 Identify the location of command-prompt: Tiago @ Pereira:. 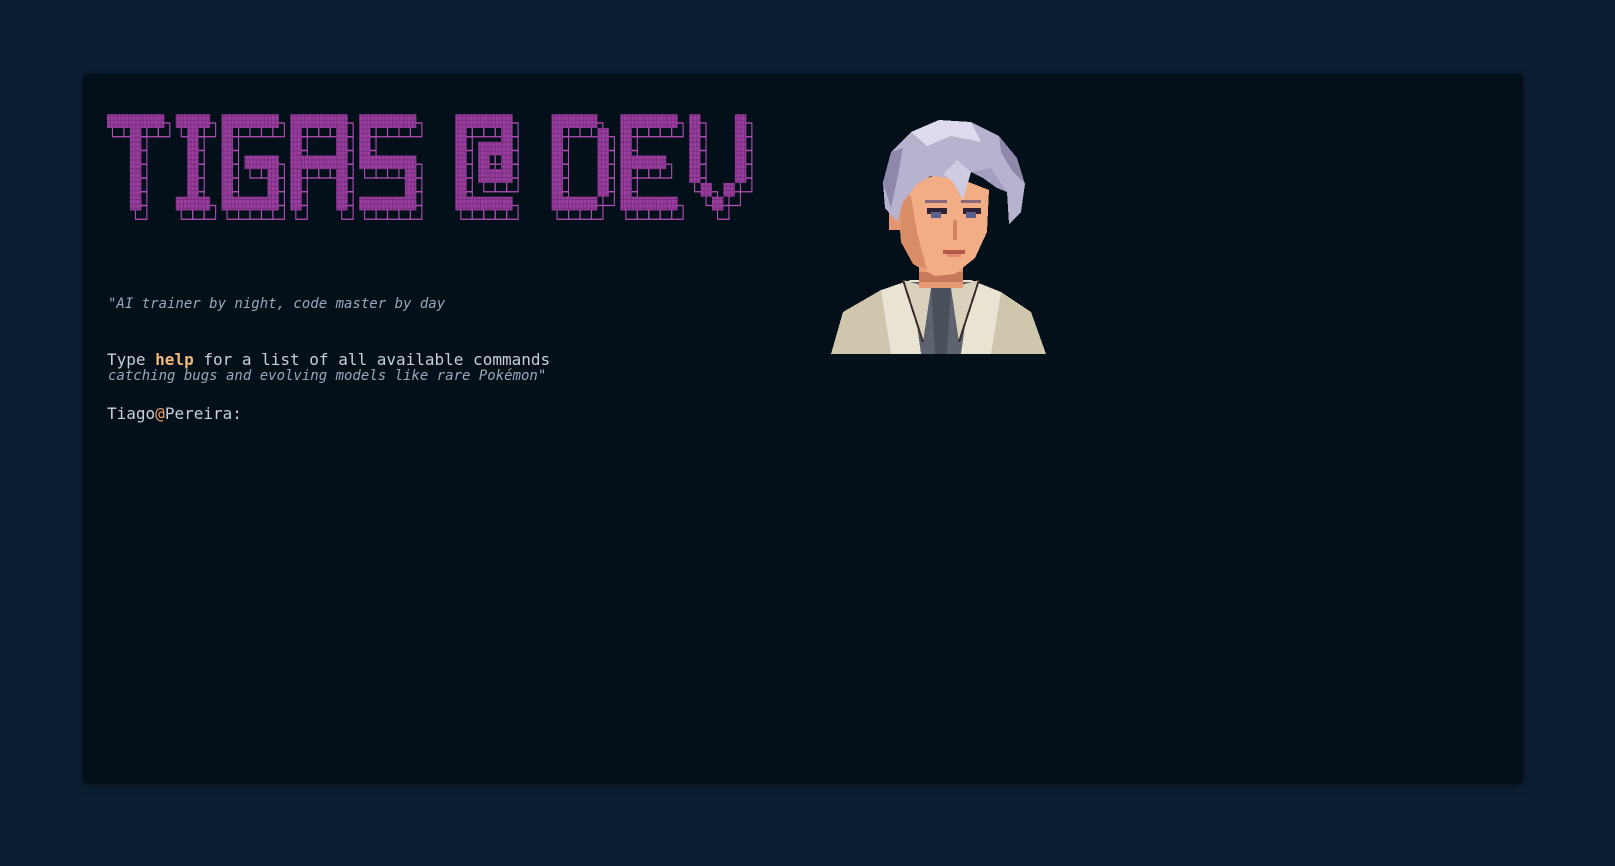
(628, 413).